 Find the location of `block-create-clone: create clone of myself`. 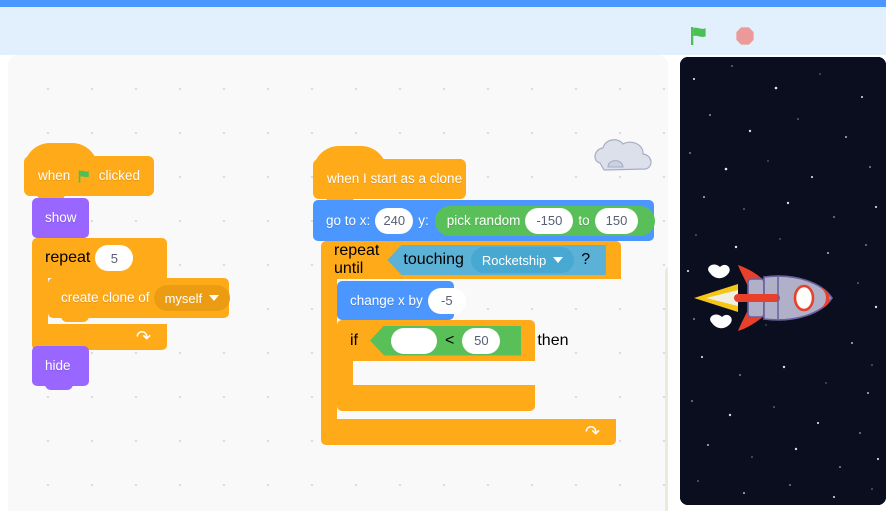

block-create-clone: create clone of myself is located at coordinates (139, 300).